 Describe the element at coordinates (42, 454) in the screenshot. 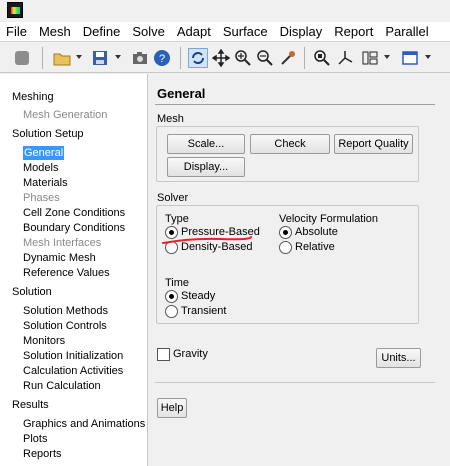

I see `tree-item-reports: Reports` at that location.